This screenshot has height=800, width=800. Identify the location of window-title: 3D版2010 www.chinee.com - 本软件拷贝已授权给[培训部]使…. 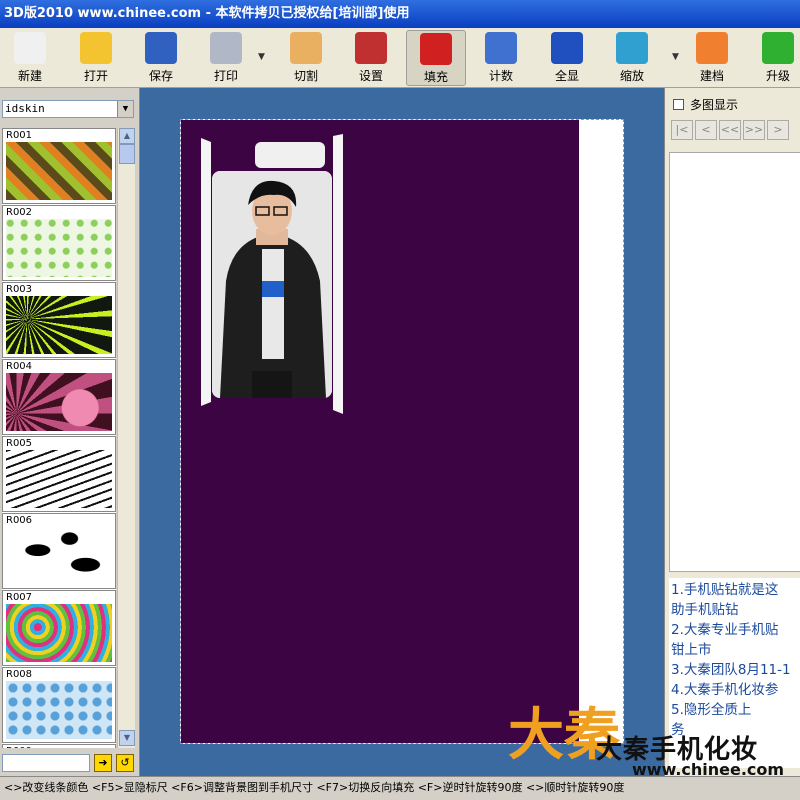
(400, 14).